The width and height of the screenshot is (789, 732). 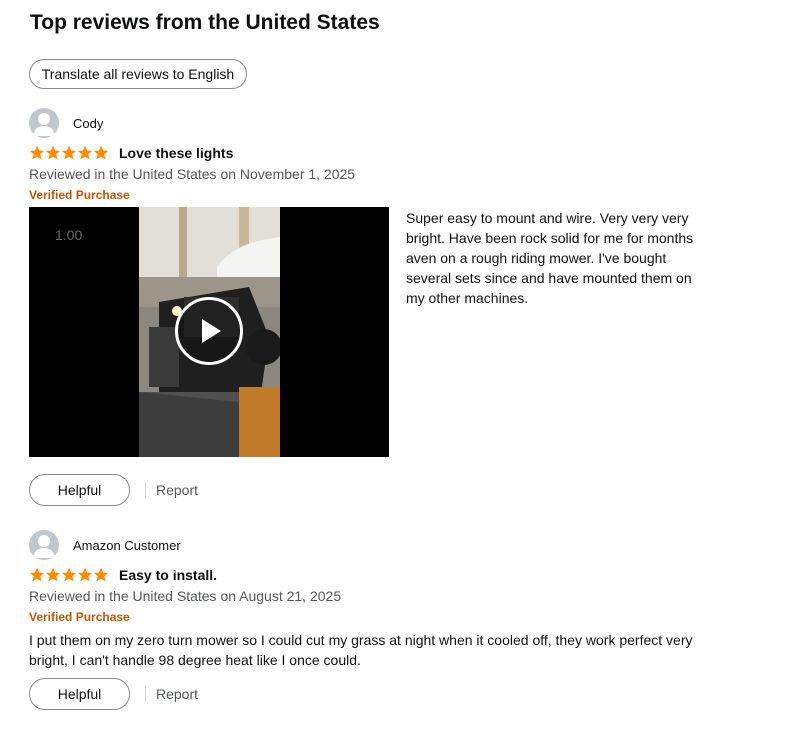 I want to click on translate-reviews-button: Translate all reviews to English, so click(x=138, y=74).